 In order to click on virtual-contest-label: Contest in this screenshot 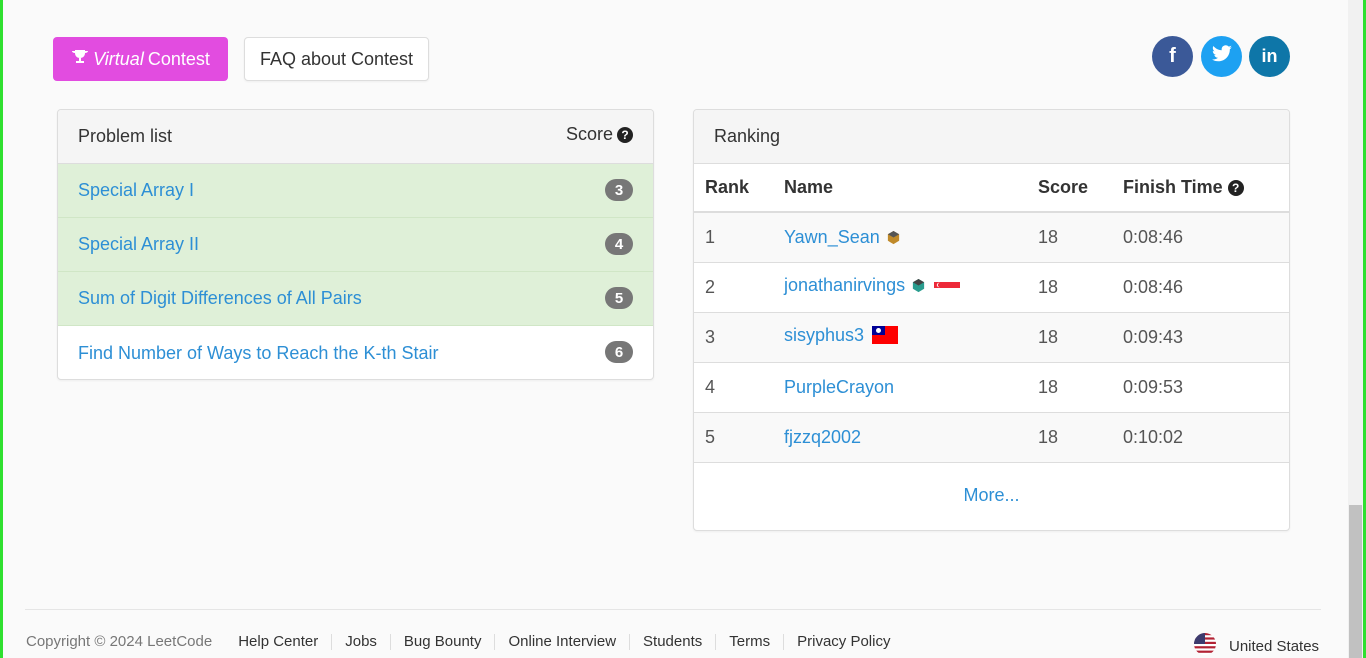, I will do `click(178, 58)`.